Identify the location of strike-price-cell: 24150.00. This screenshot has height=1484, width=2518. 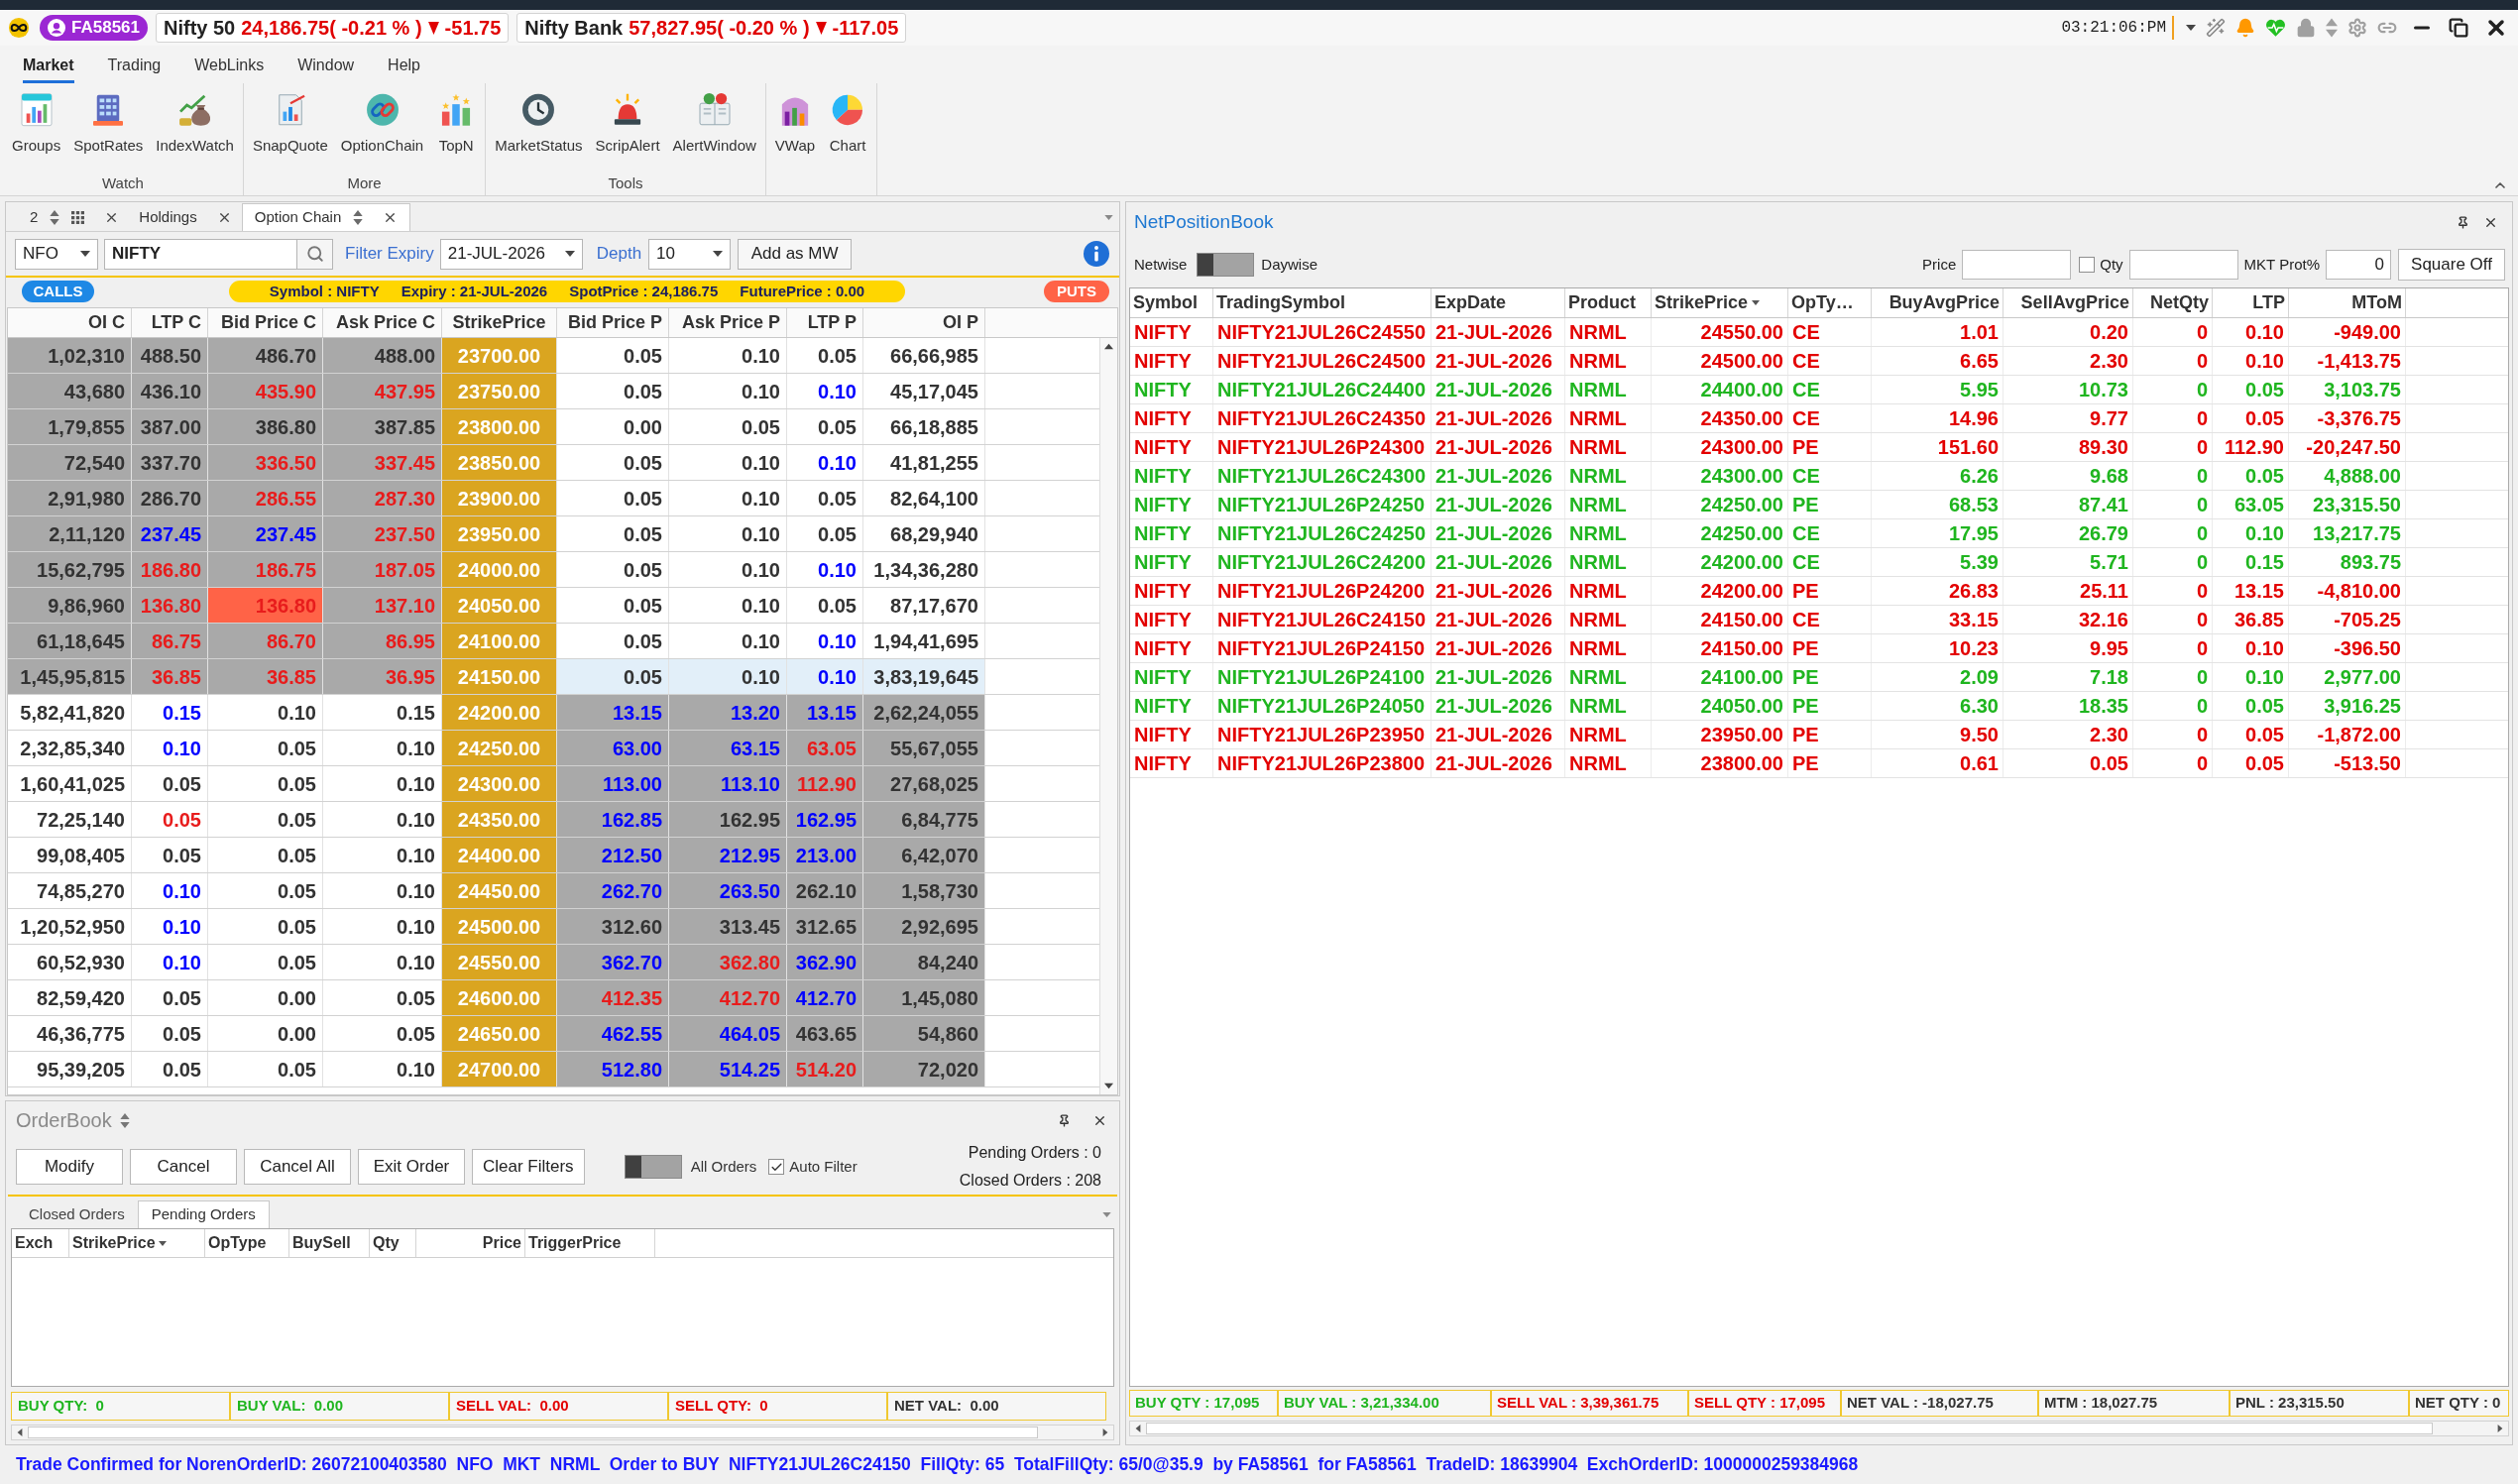
(500, 676).